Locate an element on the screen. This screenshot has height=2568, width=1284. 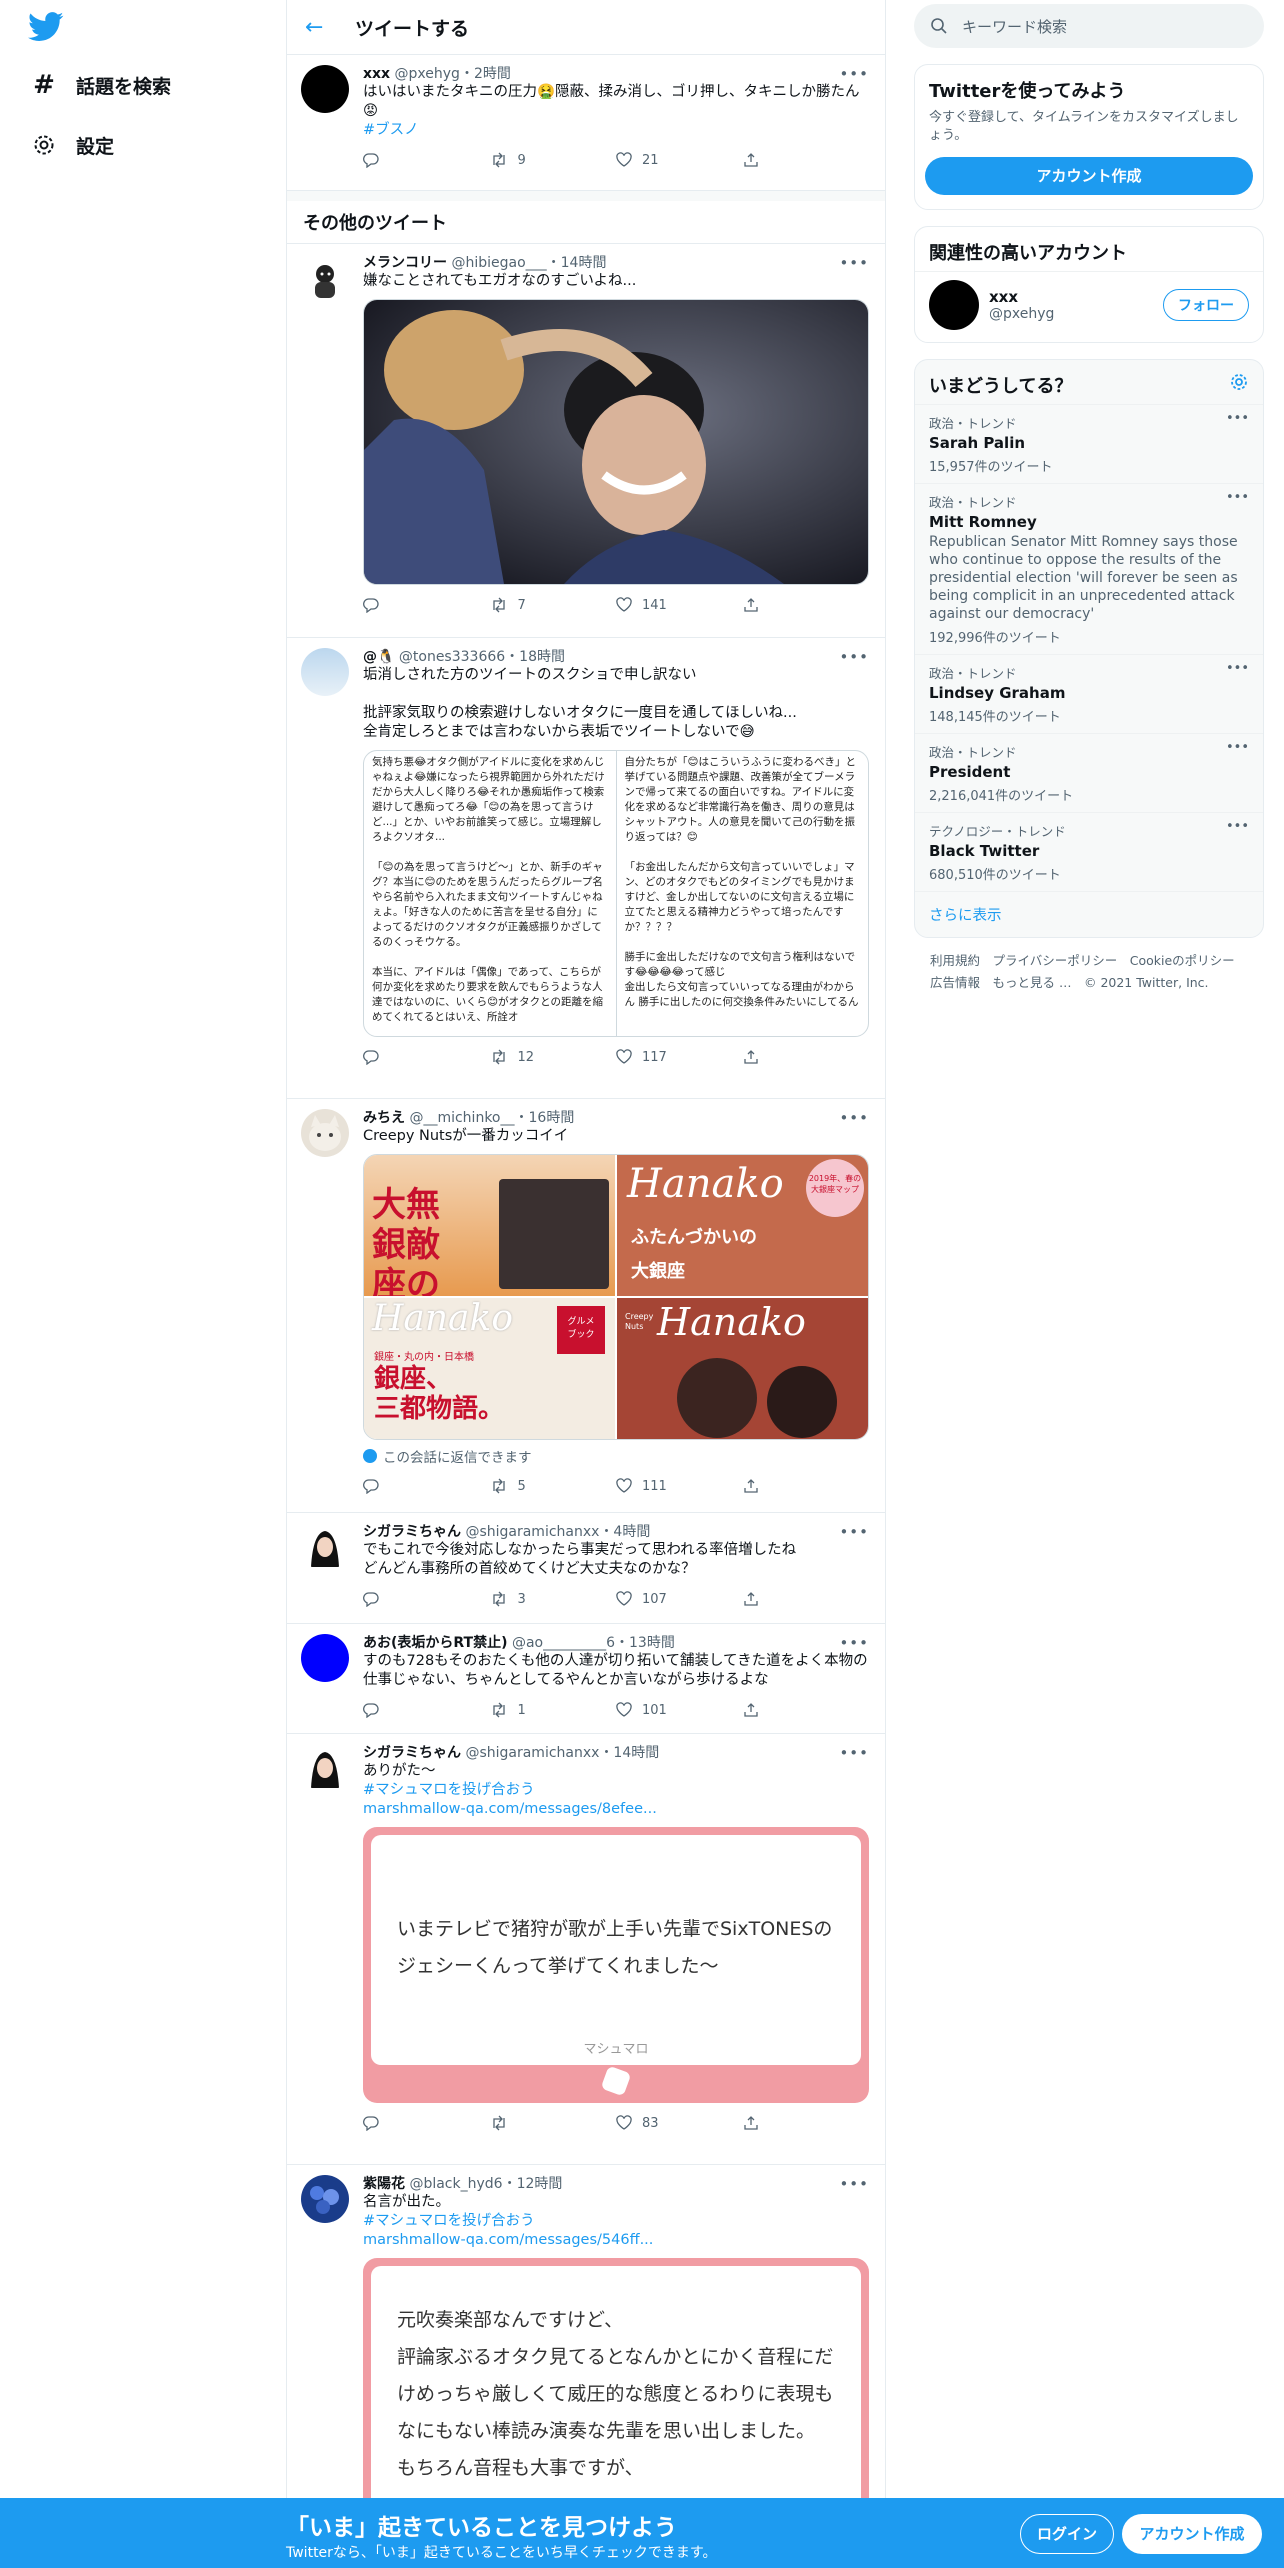
like-button: 21 is located at coordinates (679, 160).